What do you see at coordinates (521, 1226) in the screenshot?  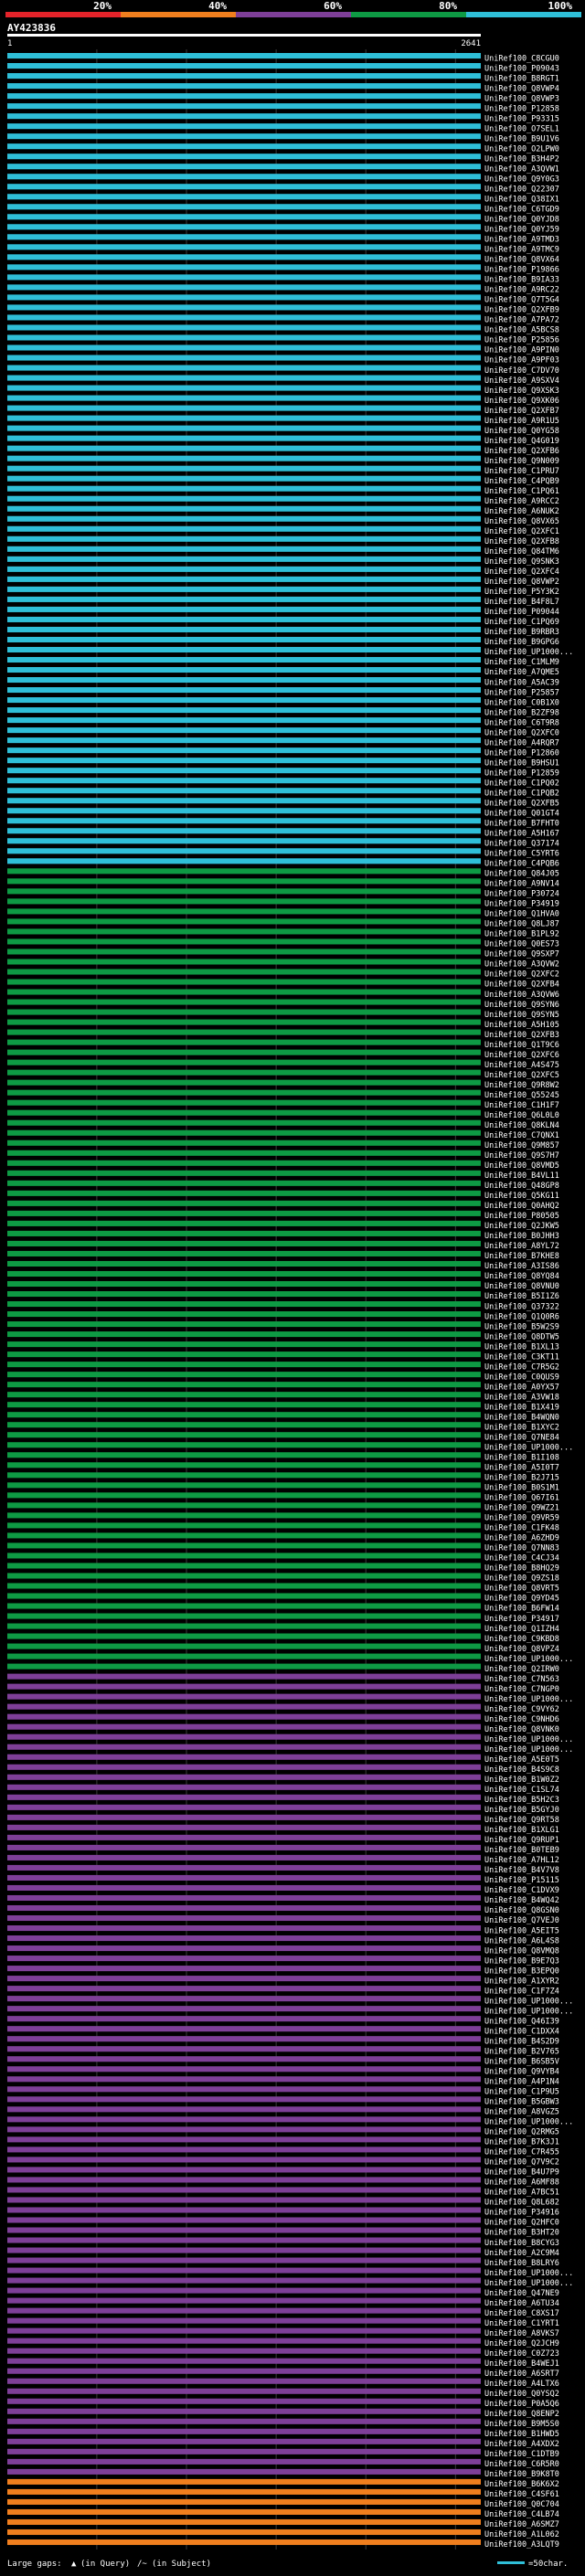 I see `hit-label: UniRef100_Q2JKW5` at bounding box center [521, 1226].